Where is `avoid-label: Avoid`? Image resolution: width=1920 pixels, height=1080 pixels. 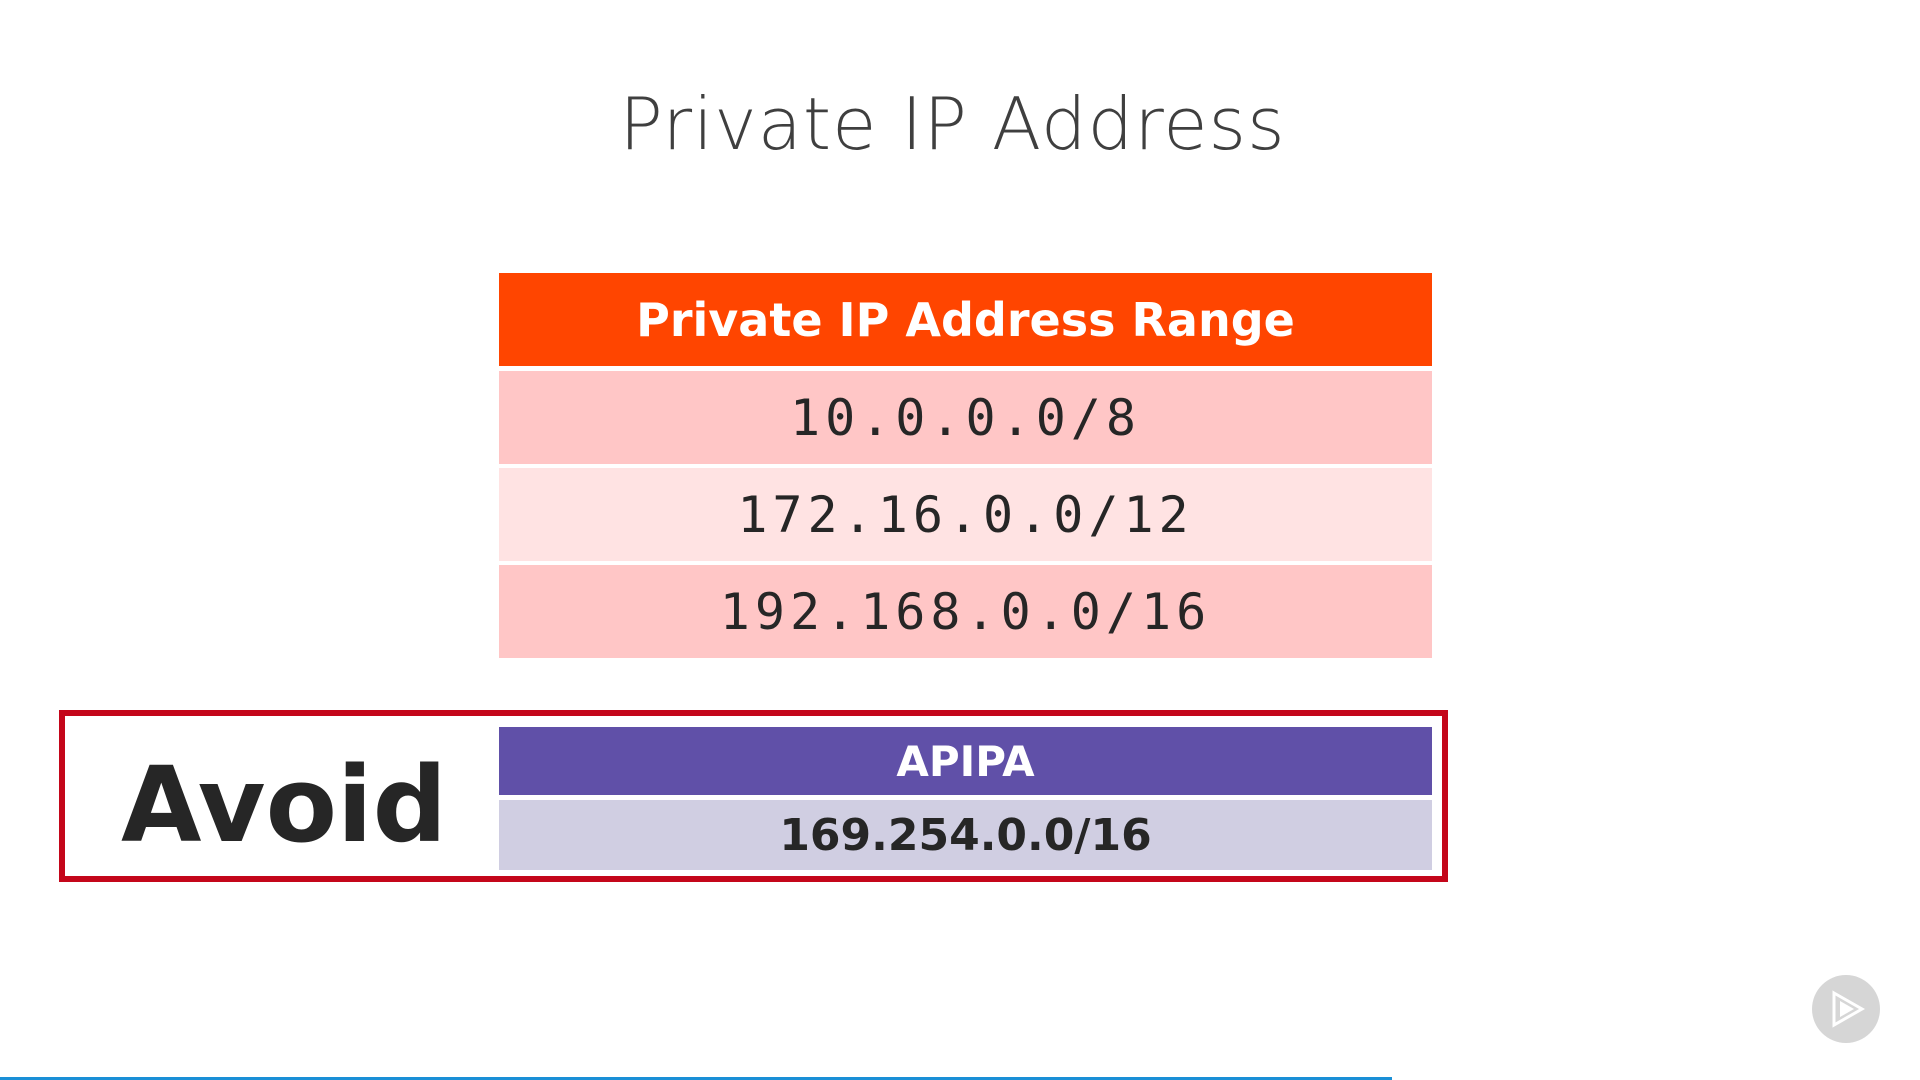 avoid-label: Avoid is located at coordinates (284, 805).